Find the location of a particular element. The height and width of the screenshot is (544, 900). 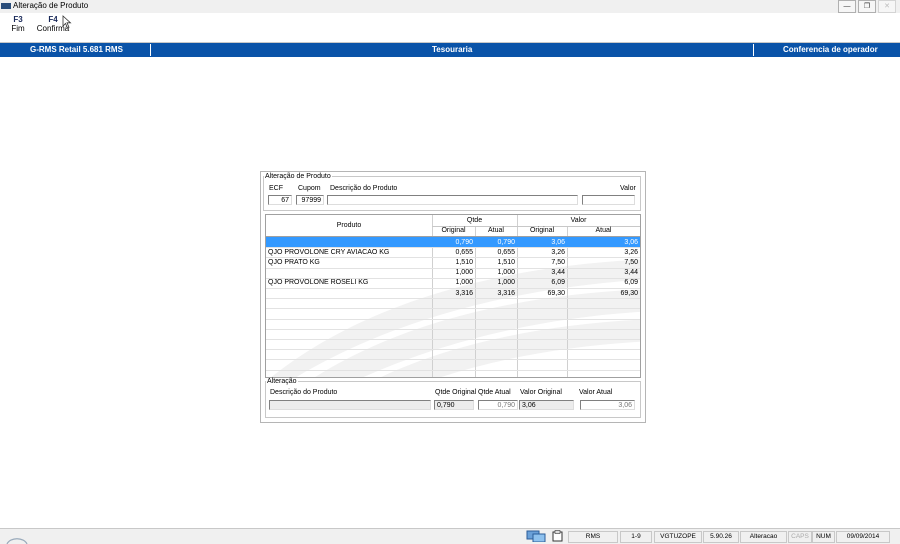

valor-label: Valor is located at coordinates (628, 188).